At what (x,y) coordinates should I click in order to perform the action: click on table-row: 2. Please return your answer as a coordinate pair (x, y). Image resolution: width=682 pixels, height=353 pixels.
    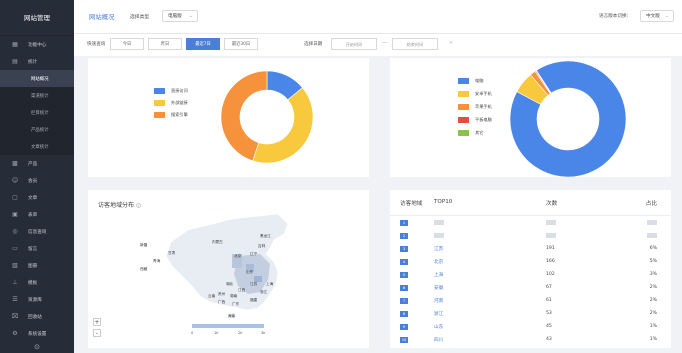
    Looking at the image, I should click on (530, 236).